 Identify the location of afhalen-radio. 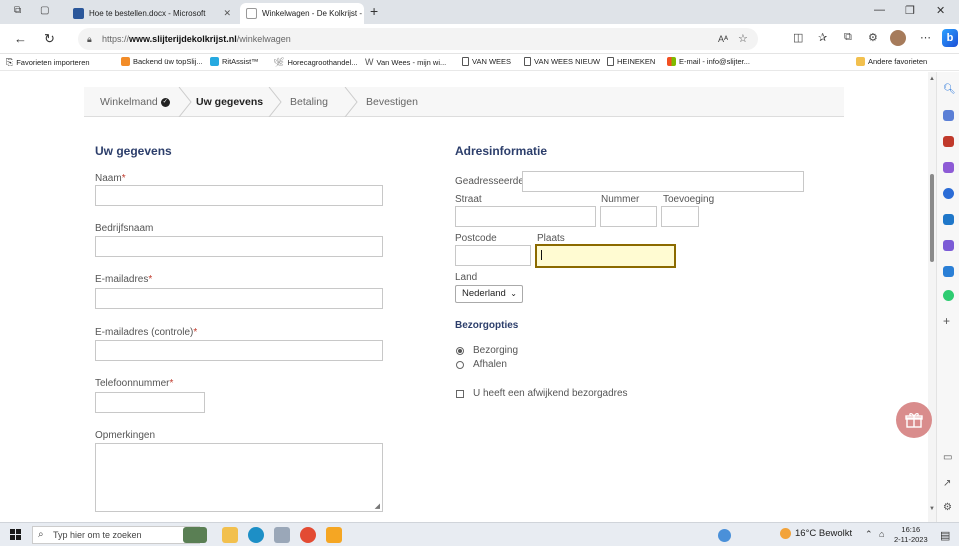
(460, 365).